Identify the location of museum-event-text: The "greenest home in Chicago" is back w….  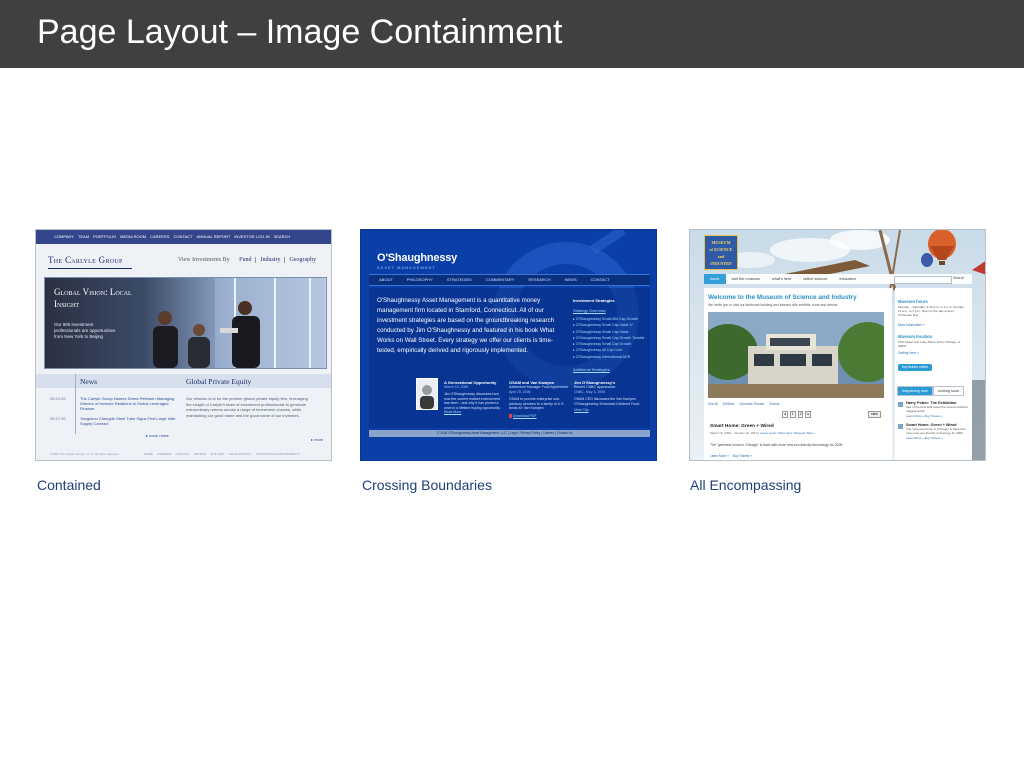
(936, 430).